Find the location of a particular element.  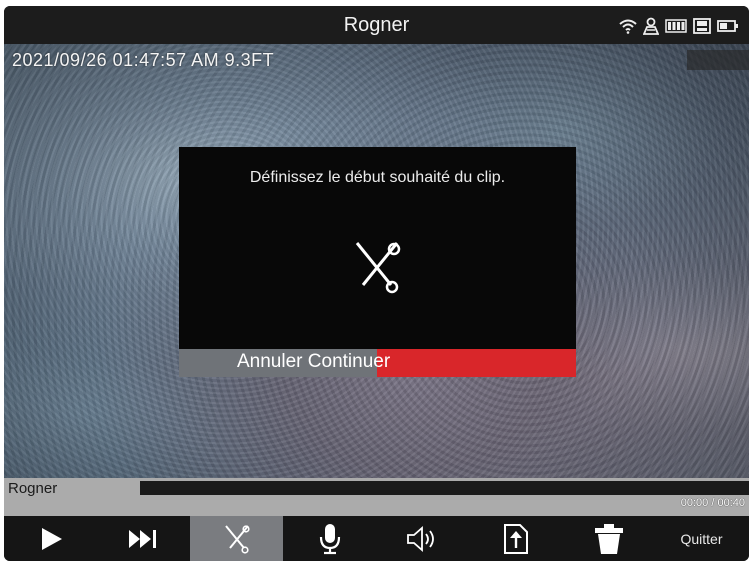

delete-button is located at coordinates (608, 538).